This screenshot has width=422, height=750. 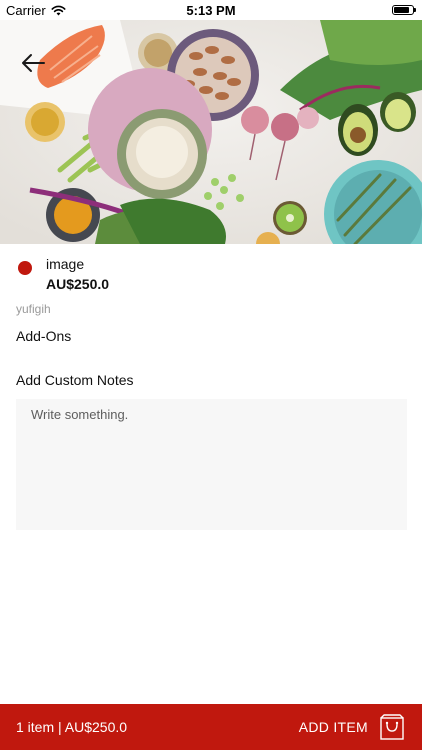 I want to click on item-indicator-dot, so click(x=25, y=268).